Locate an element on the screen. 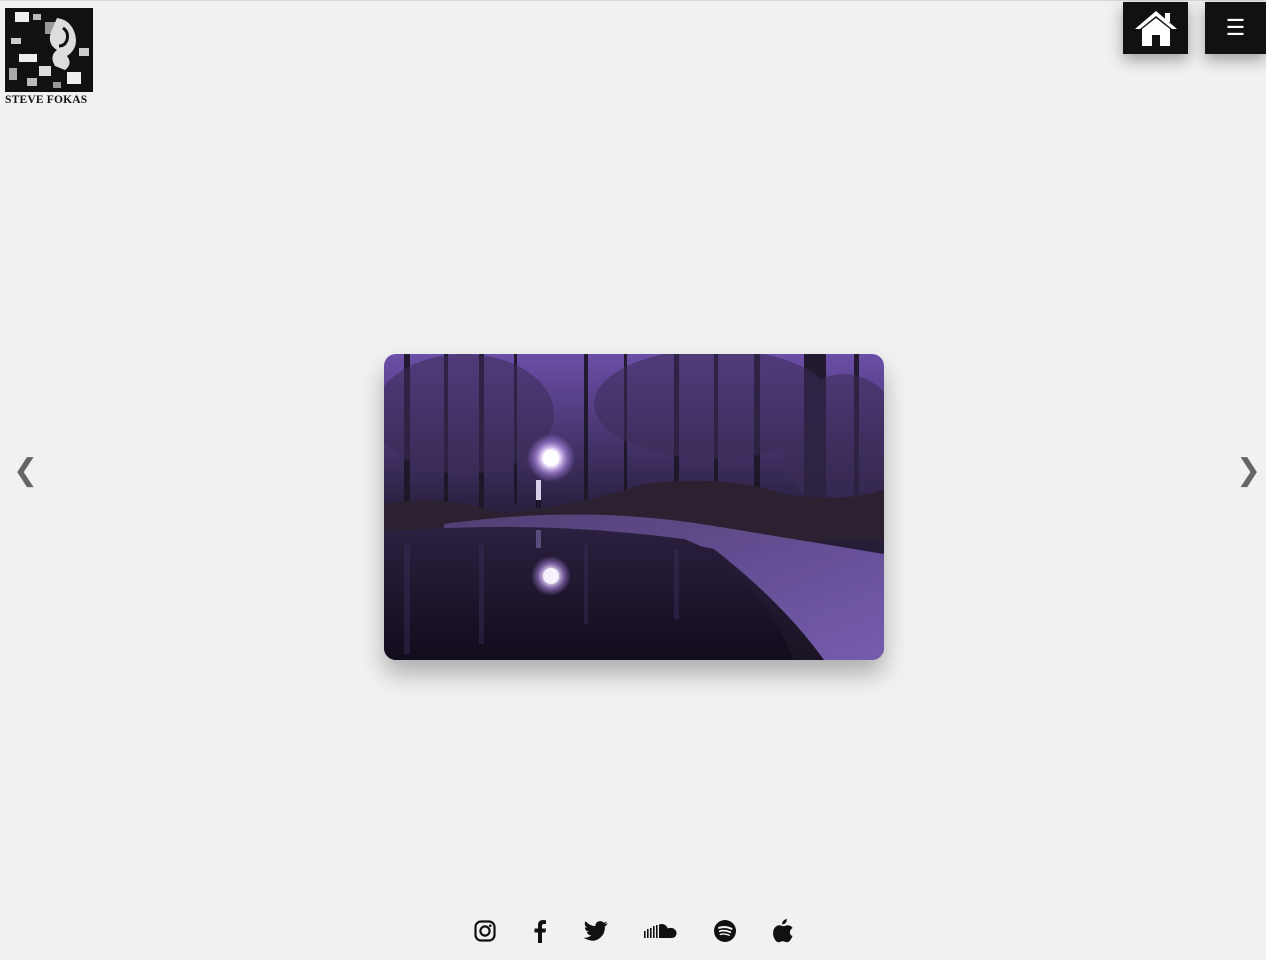  site-logo: STEVE FOKAS is located at coordinates (50, 58).